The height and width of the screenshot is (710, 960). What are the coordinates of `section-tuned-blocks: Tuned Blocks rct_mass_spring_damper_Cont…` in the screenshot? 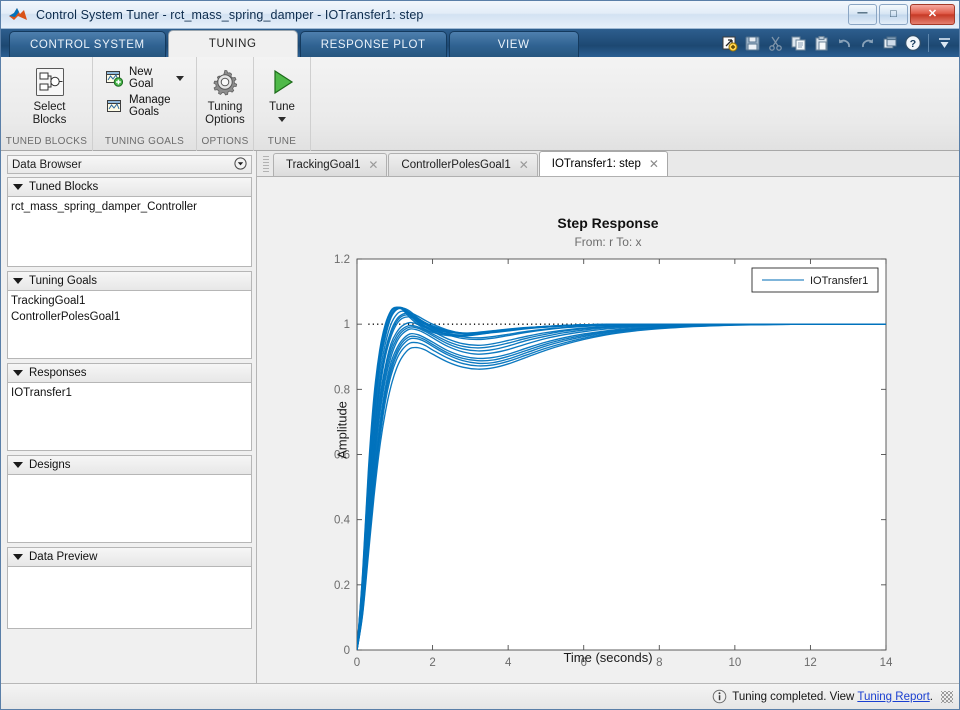 It's located at (129, 222).